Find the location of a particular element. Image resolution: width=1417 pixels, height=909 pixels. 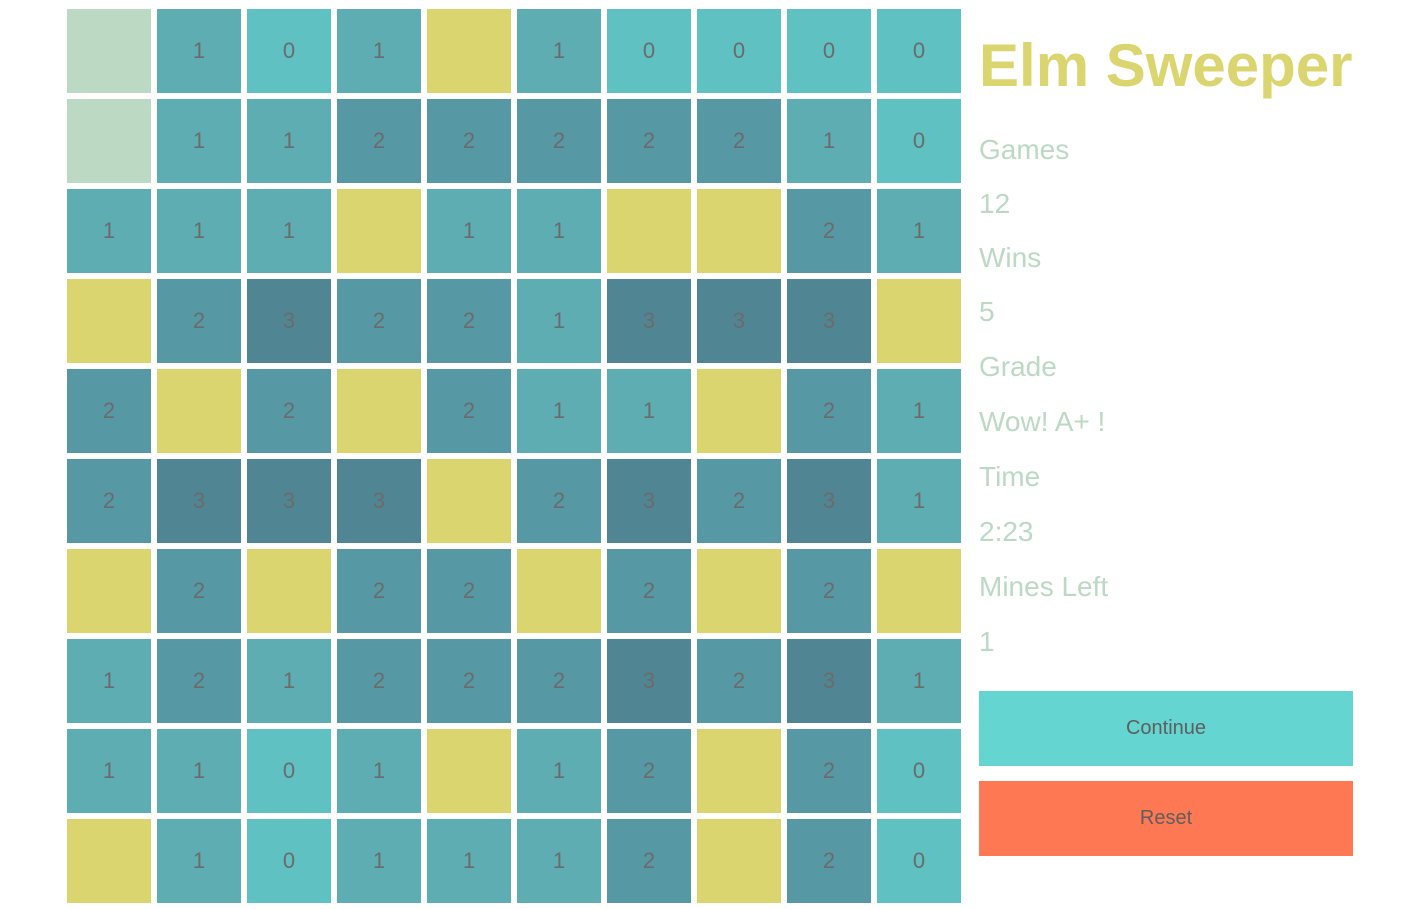

continue-button: Continue is located at coordinates (1166, 728).